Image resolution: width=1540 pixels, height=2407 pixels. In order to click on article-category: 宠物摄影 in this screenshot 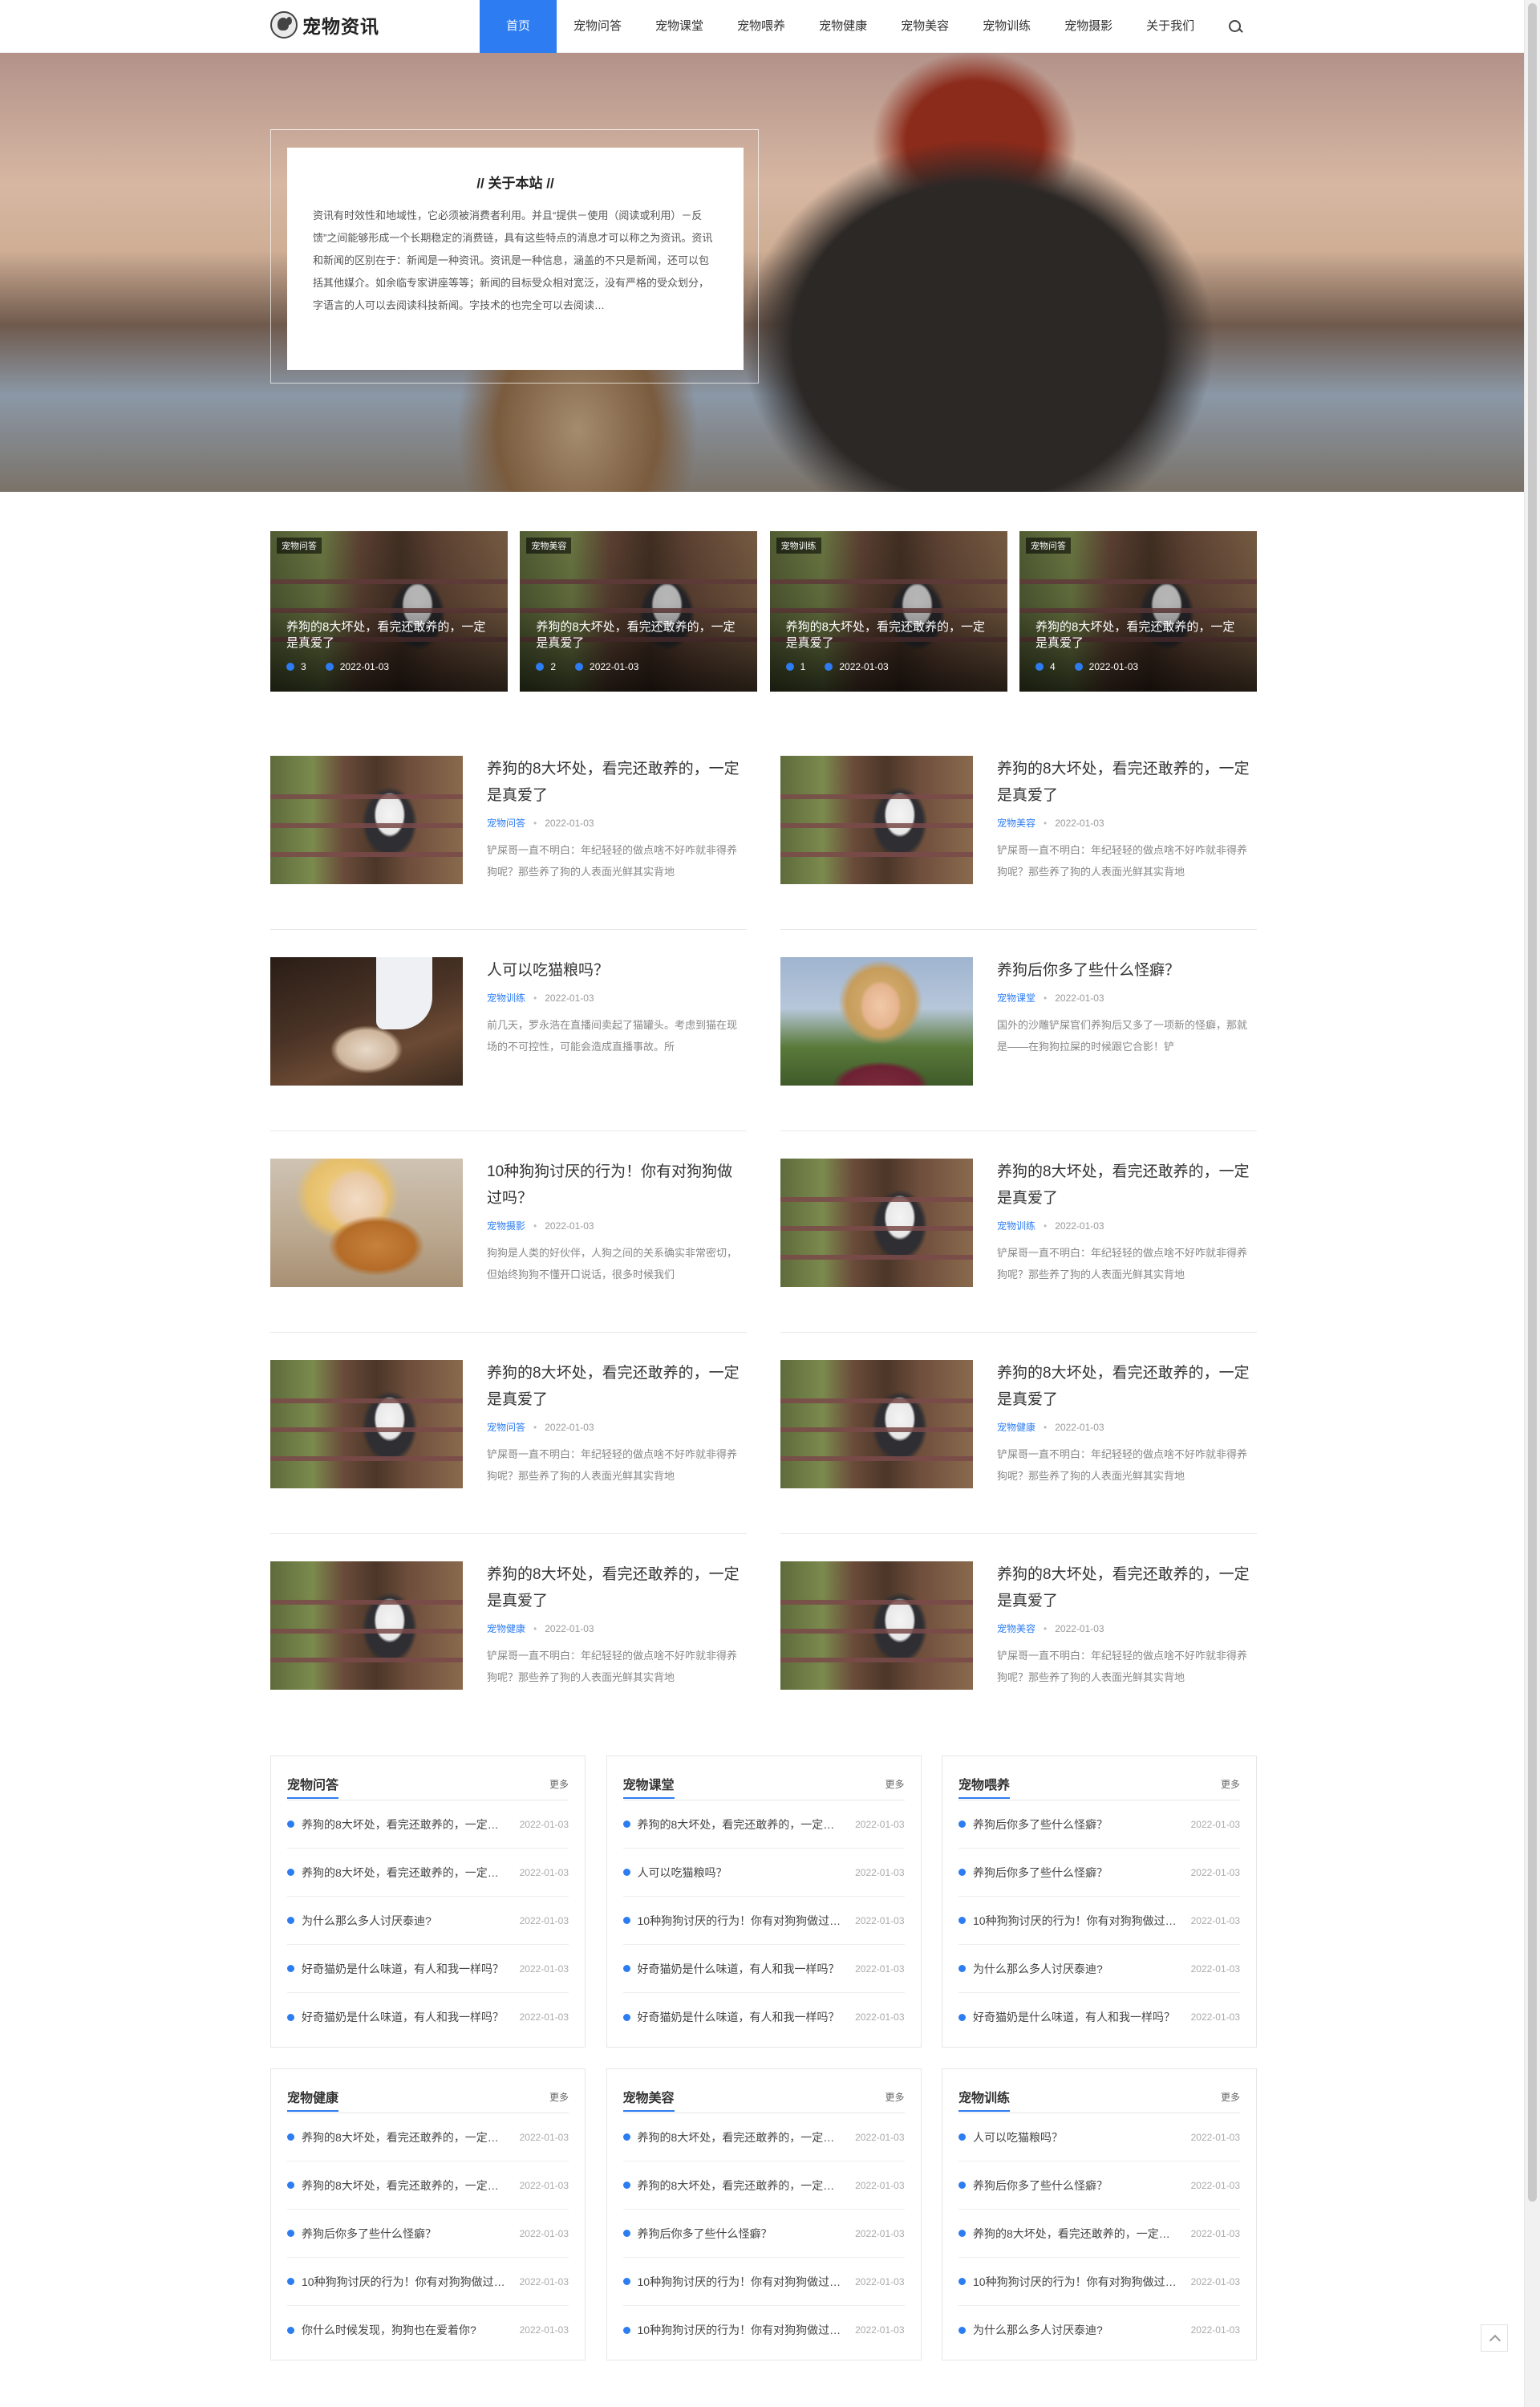, I will do `click(506, 1226)`.